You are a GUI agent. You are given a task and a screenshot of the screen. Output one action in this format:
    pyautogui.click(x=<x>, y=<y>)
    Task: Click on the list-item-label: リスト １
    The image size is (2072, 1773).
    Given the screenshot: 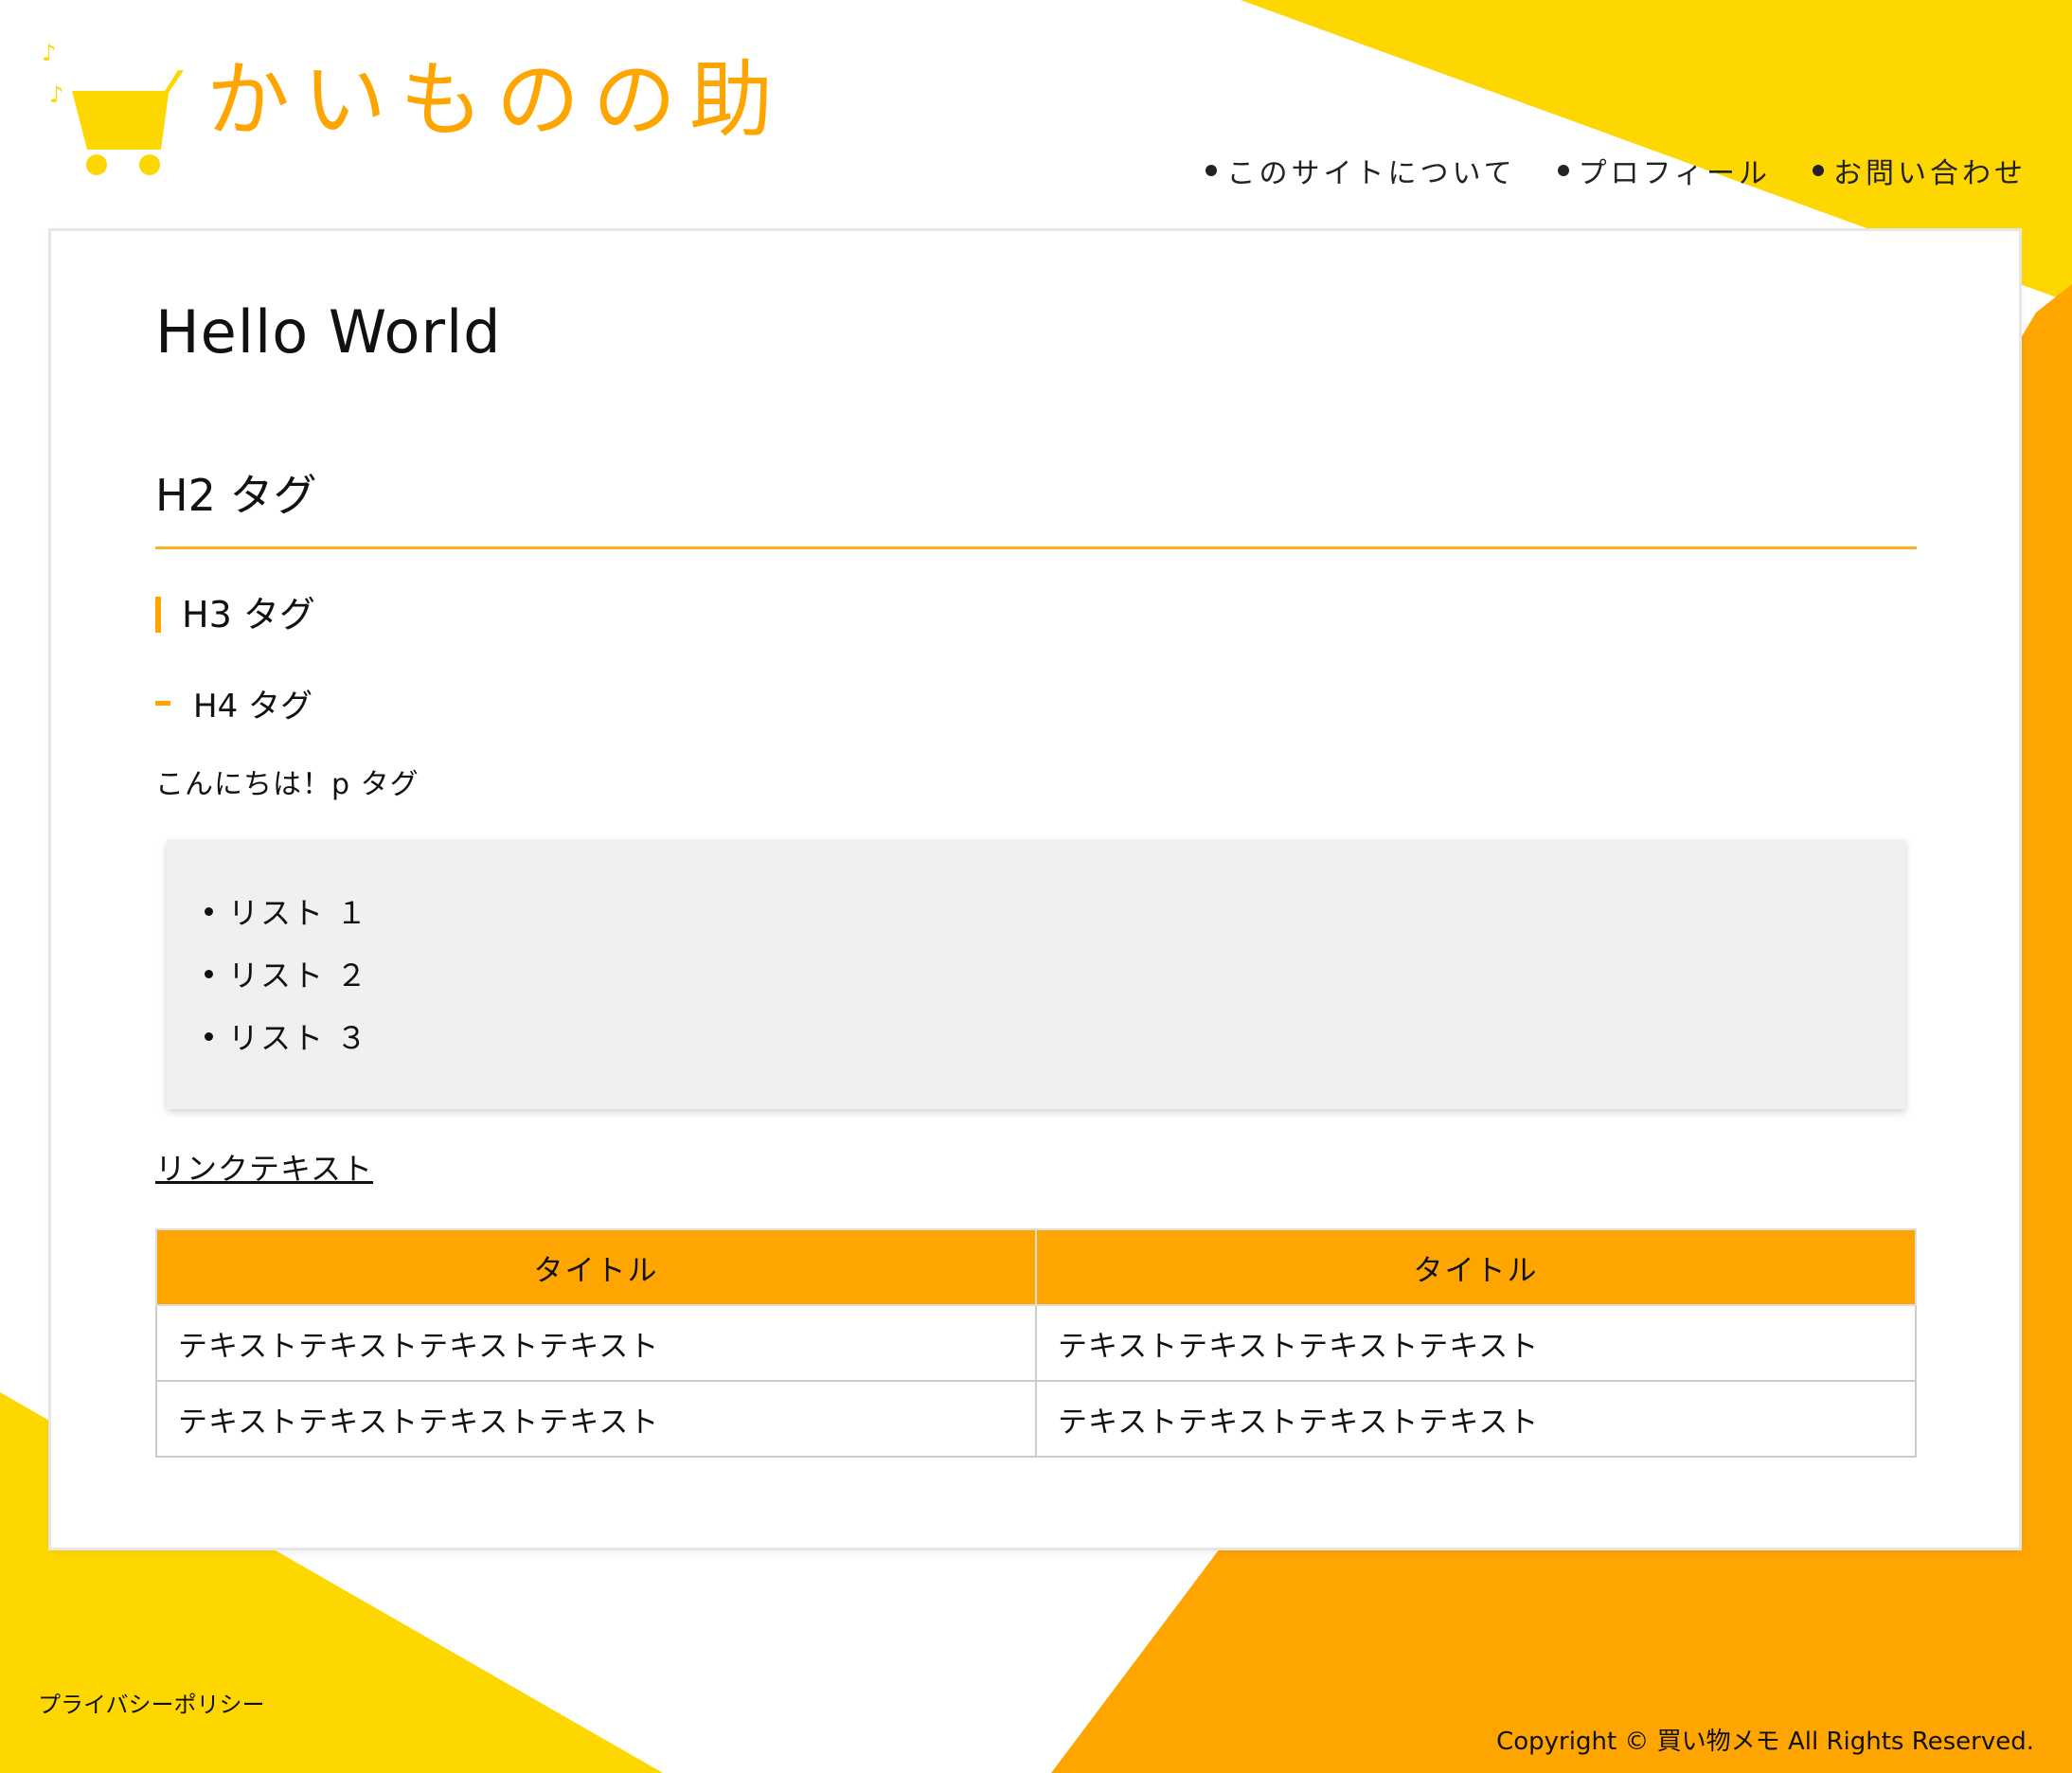 What is the action you would take?
    pyautogui.click(x=298, y=913)
    